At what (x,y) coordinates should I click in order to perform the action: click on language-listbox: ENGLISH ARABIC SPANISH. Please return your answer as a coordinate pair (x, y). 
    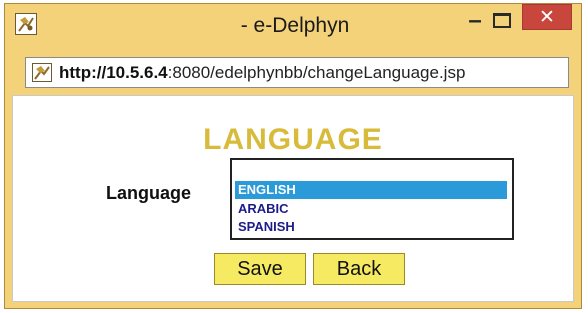
    Looking at the image, I should click on (372, 199).